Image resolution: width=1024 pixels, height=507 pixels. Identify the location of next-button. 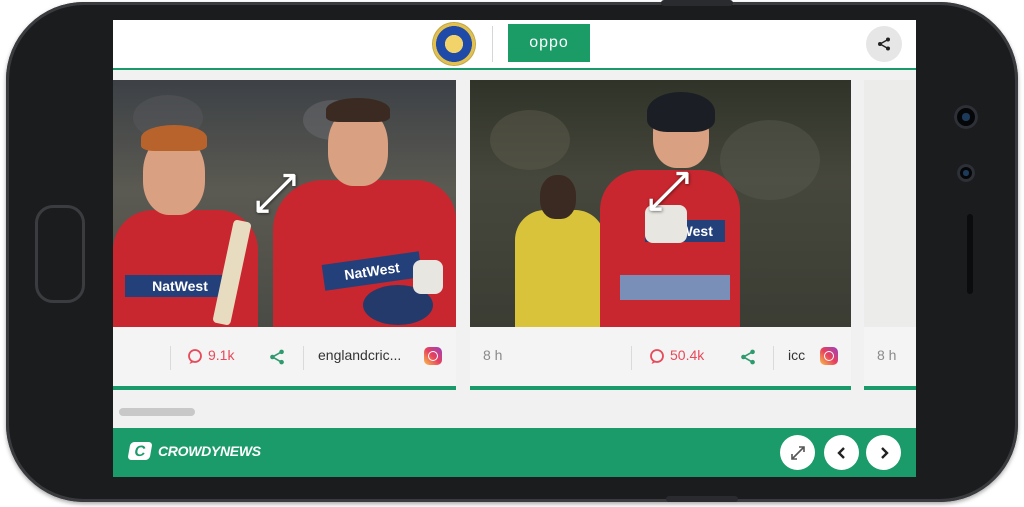
(883, 452).